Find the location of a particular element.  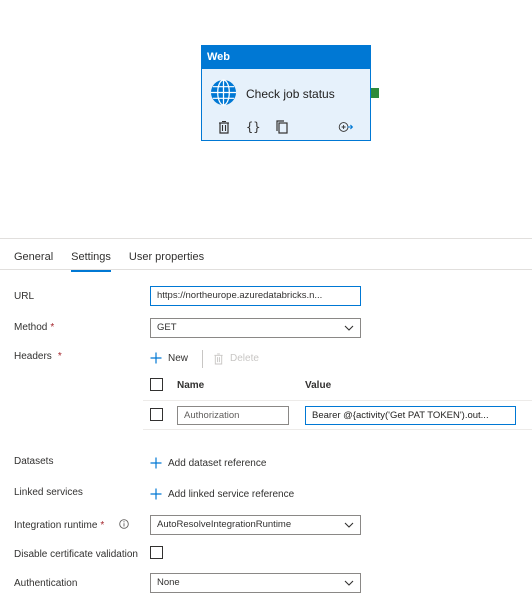

toolbar-separator is located at coordinates (202, 359).